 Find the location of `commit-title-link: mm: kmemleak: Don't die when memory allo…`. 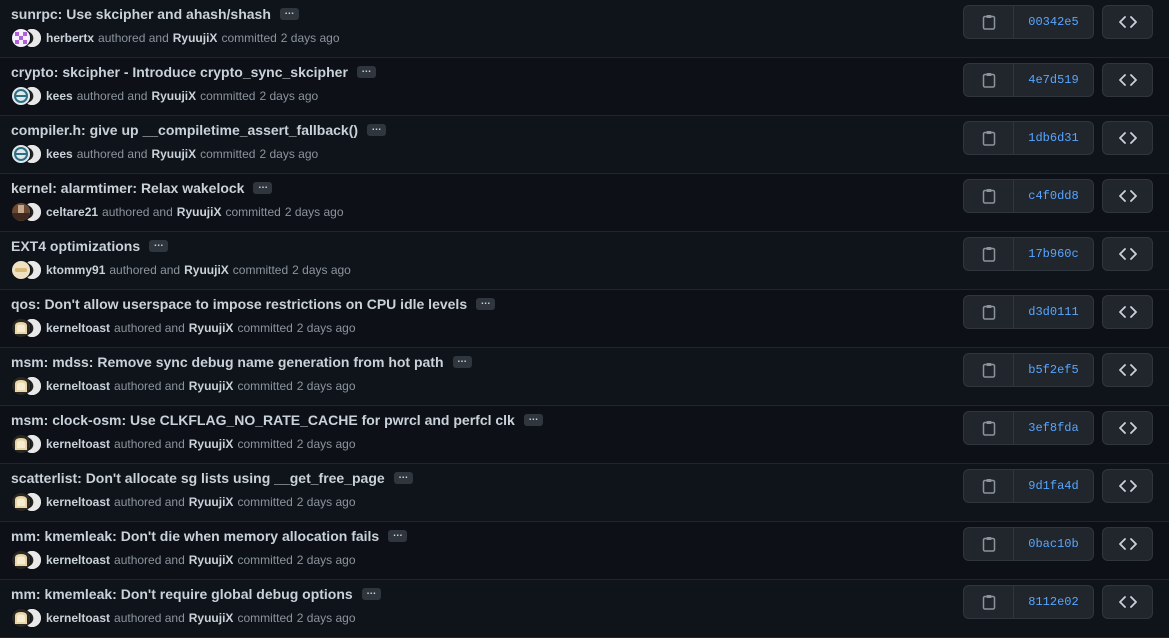

commit-title-link: mm: kmemleak: Don't die when memory allo… is located at coordinates (195, 536).